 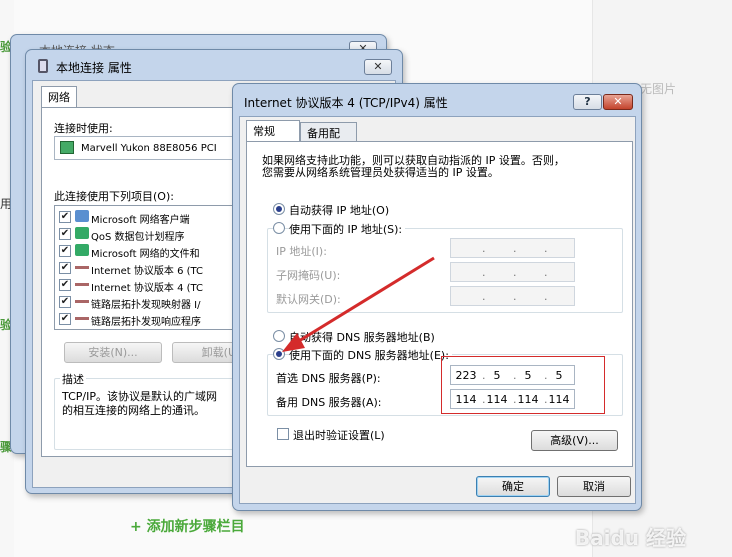 I want to click on annotation-arrow, so click(x=358, y=304).